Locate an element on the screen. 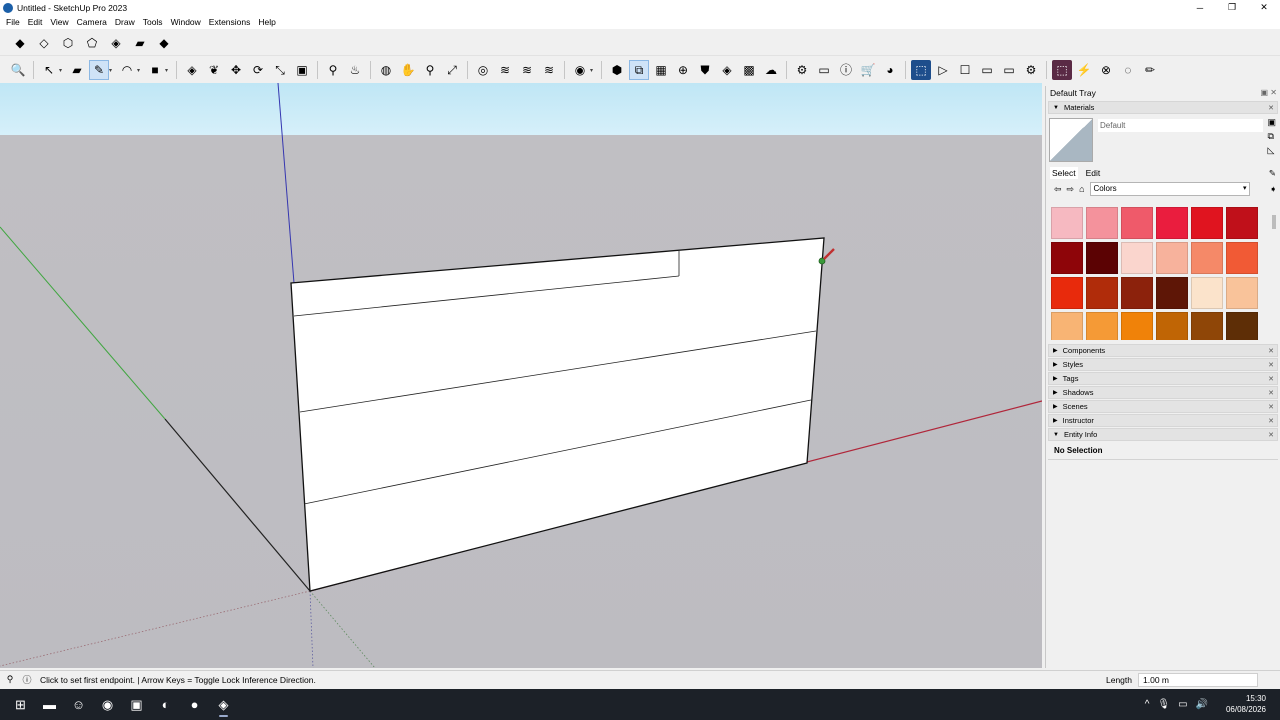  video-icon: ▭ is located at coordinates (1009, 70).